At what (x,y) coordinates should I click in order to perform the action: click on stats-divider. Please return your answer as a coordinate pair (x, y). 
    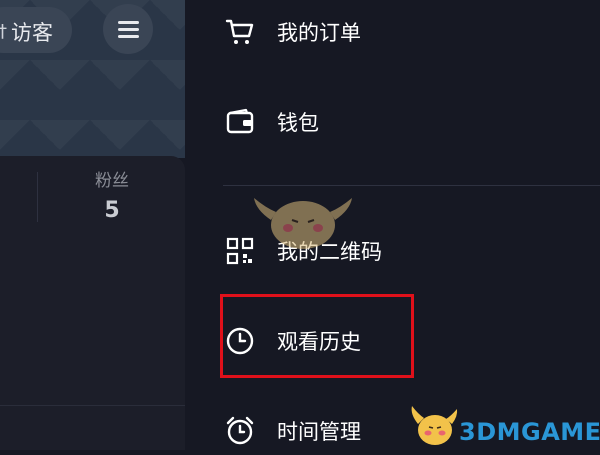
    Looking at the image, I should click on (37, 197).